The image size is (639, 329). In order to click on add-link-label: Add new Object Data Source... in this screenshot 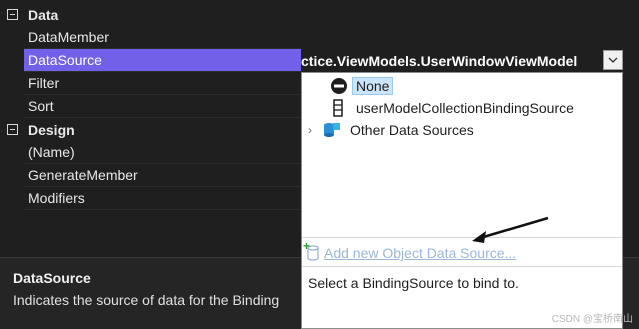, I will do `click(420, 253)`.